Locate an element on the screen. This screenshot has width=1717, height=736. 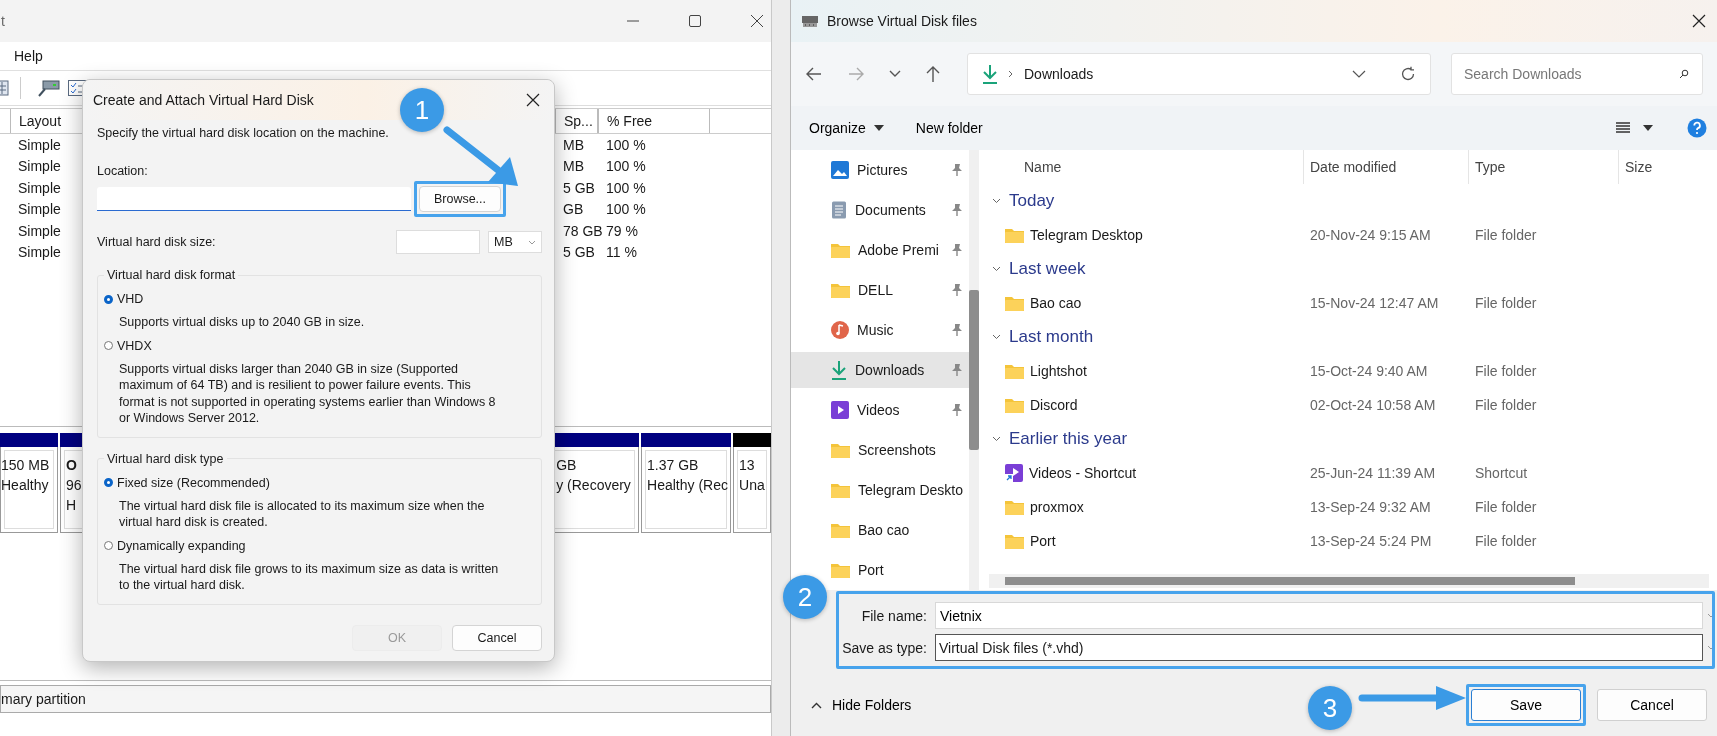
file-date: 15-Nov-24 12:47 AM is located at coordinates (1374, 303).